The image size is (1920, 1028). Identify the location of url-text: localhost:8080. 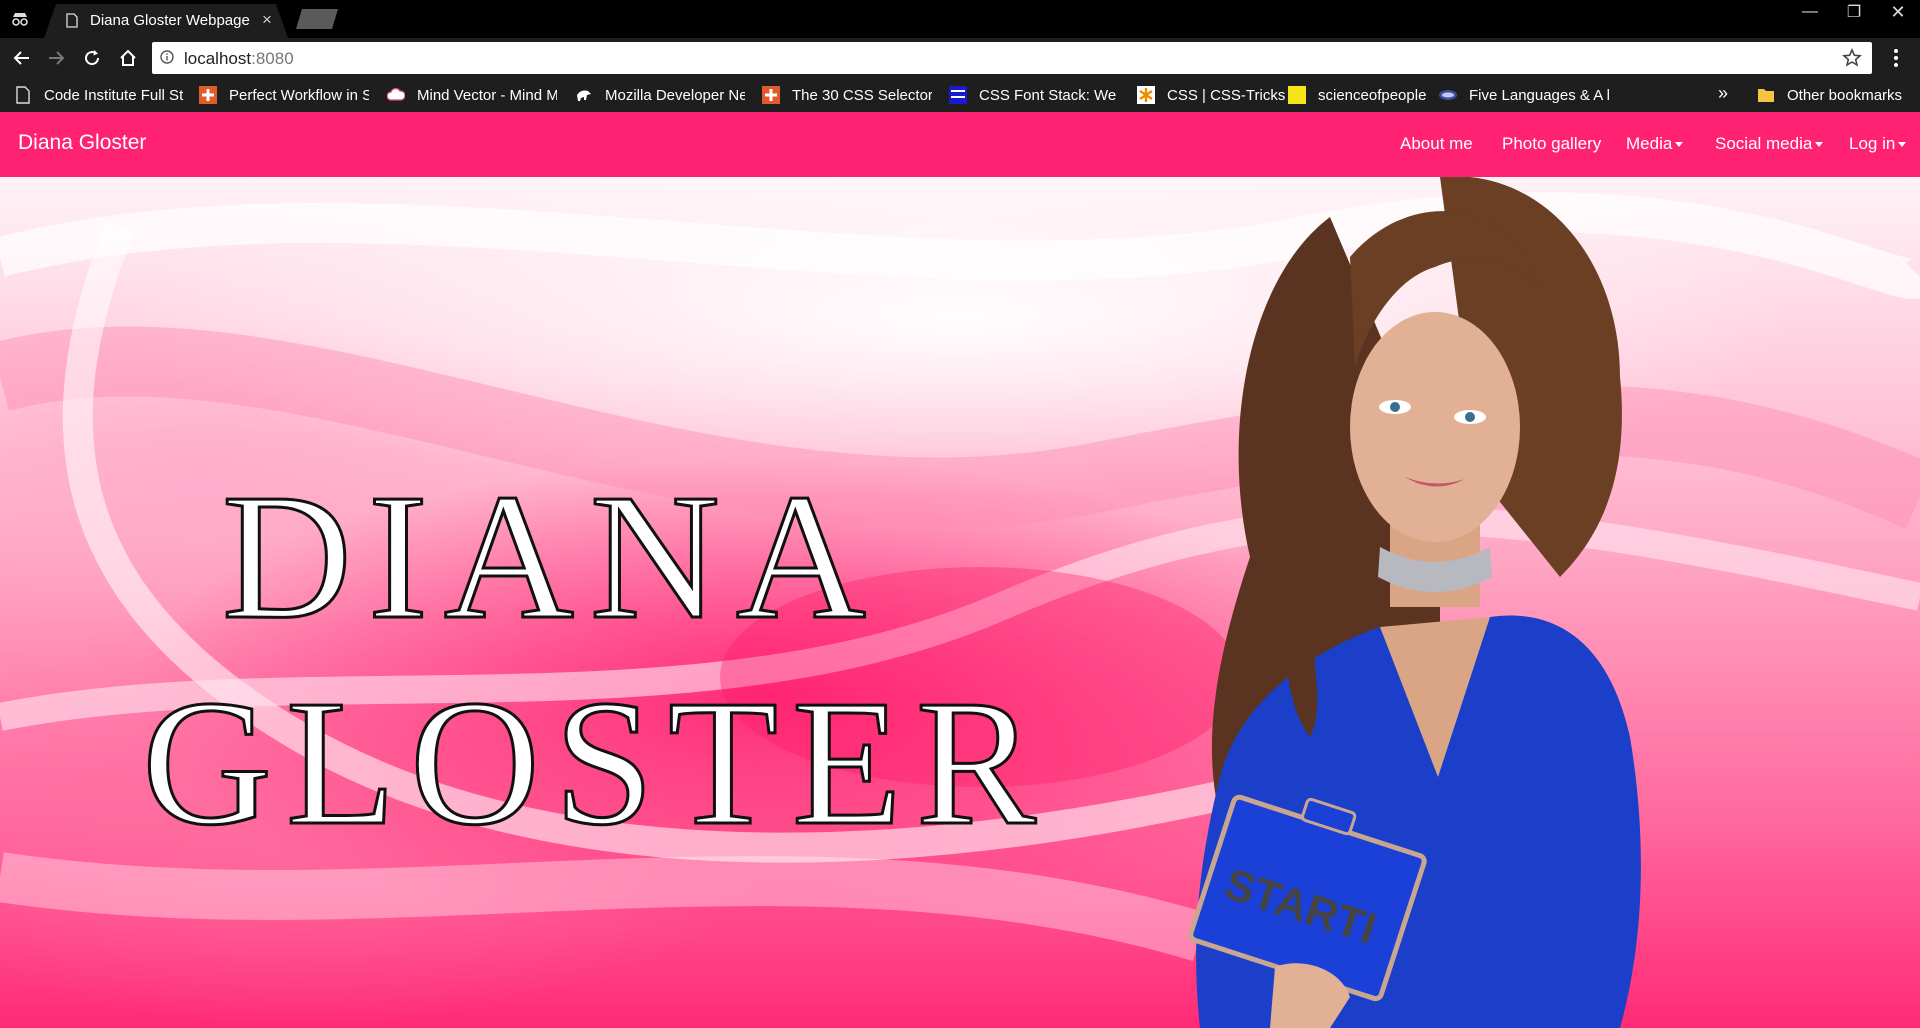
(239, 59).